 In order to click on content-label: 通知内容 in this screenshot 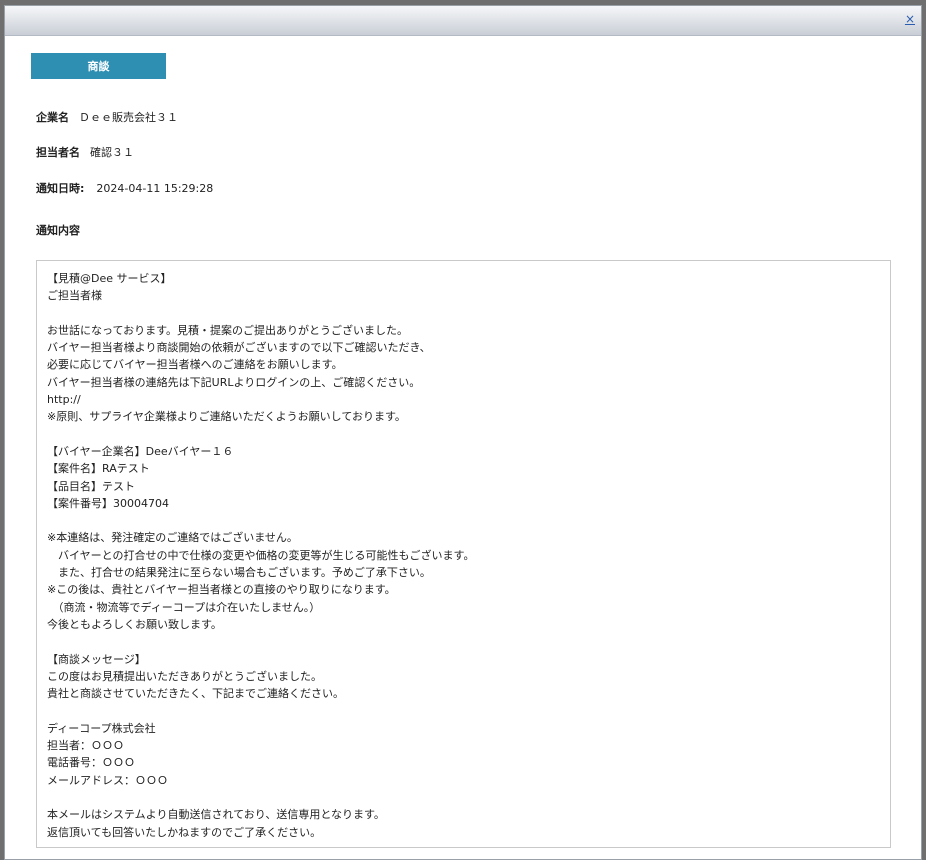, I will do `click(58, 230)`.